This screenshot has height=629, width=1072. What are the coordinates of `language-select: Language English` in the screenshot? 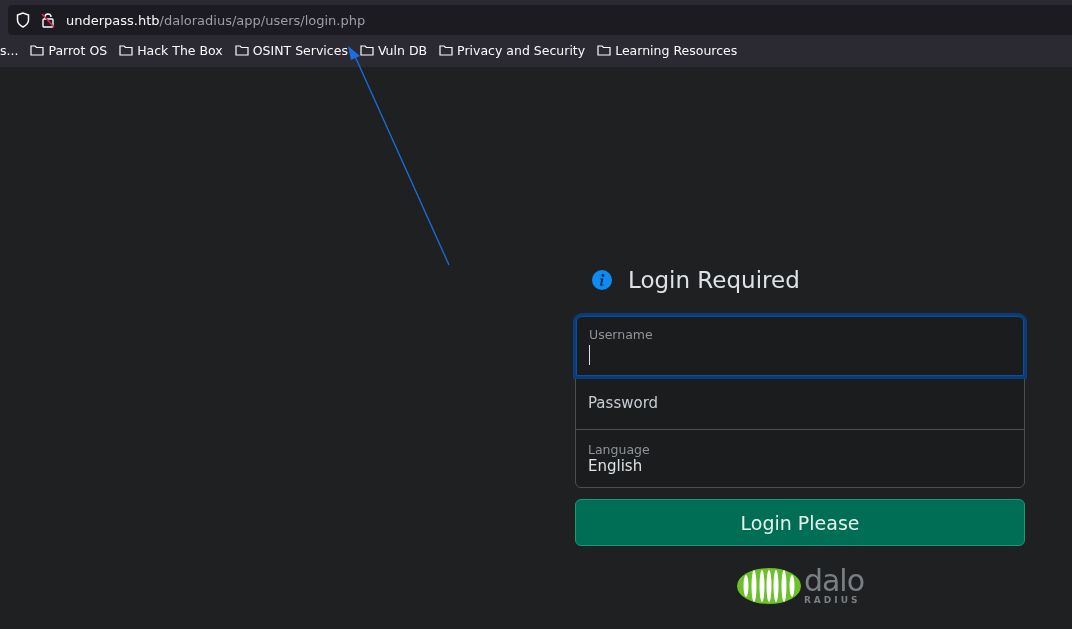 It's located at (800, 458).